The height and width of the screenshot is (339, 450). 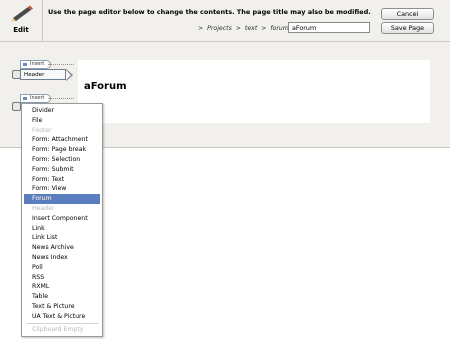 What do you see at coordinates (62, 229) in the screenshot?
I see `menu-item-link: Link` at bounding box center [62, 229].